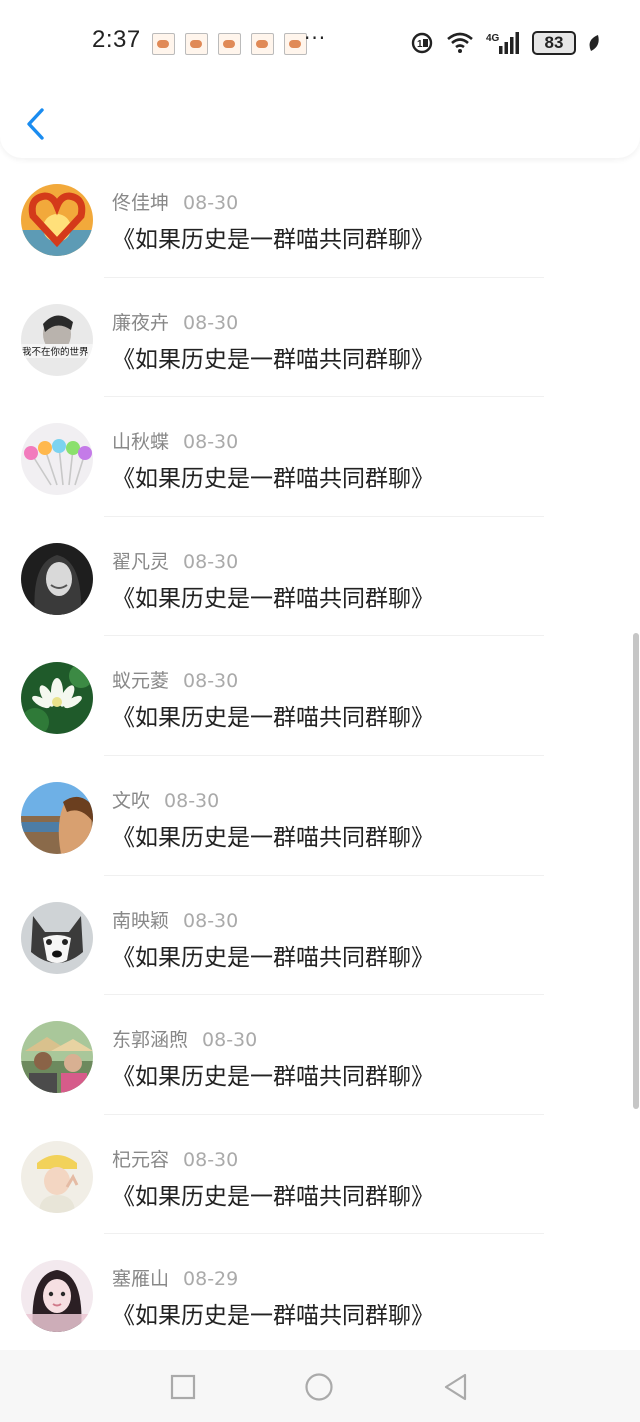 The width and height of the screenshot is (640, 1422). I want to click on sender-name: 翟凡灵, so click(141, 561).